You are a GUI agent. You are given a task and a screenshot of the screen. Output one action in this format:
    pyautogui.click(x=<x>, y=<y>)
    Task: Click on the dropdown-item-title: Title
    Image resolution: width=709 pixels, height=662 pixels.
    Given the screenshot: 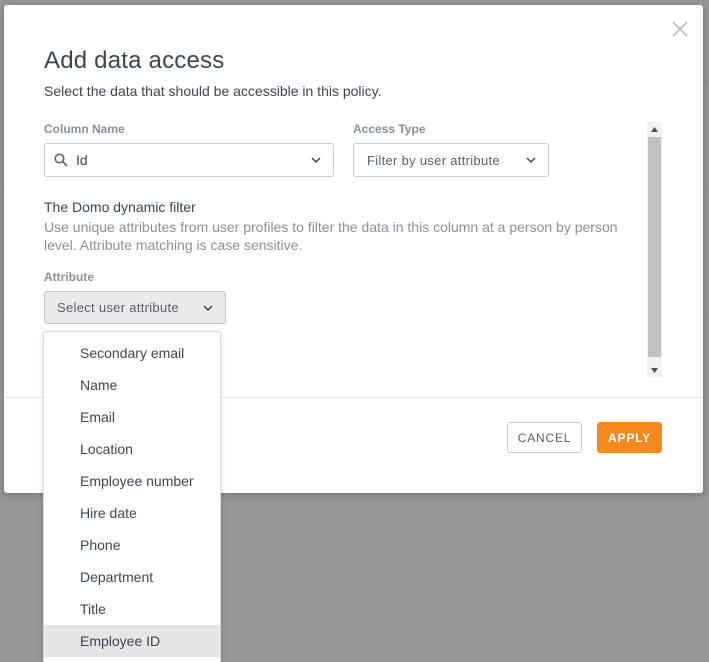 What is the action you would take?
    pyautogui.click(x=132, y=609)
    